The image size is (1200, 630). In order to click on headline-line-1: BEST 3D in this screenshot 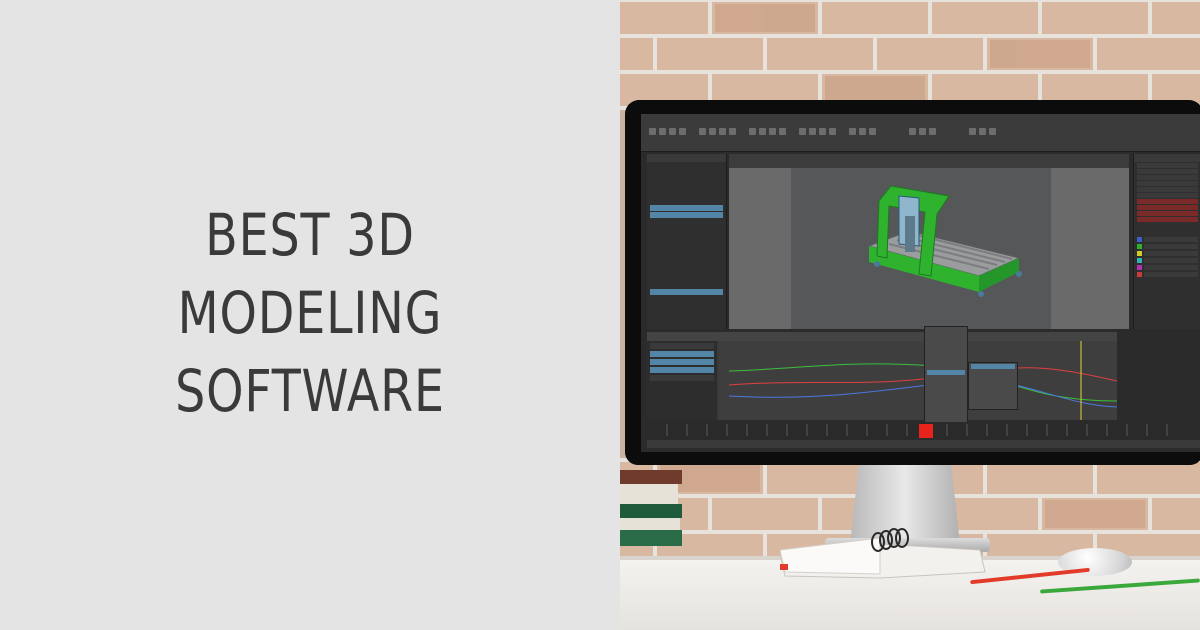, I will do `click(310, 235)`.